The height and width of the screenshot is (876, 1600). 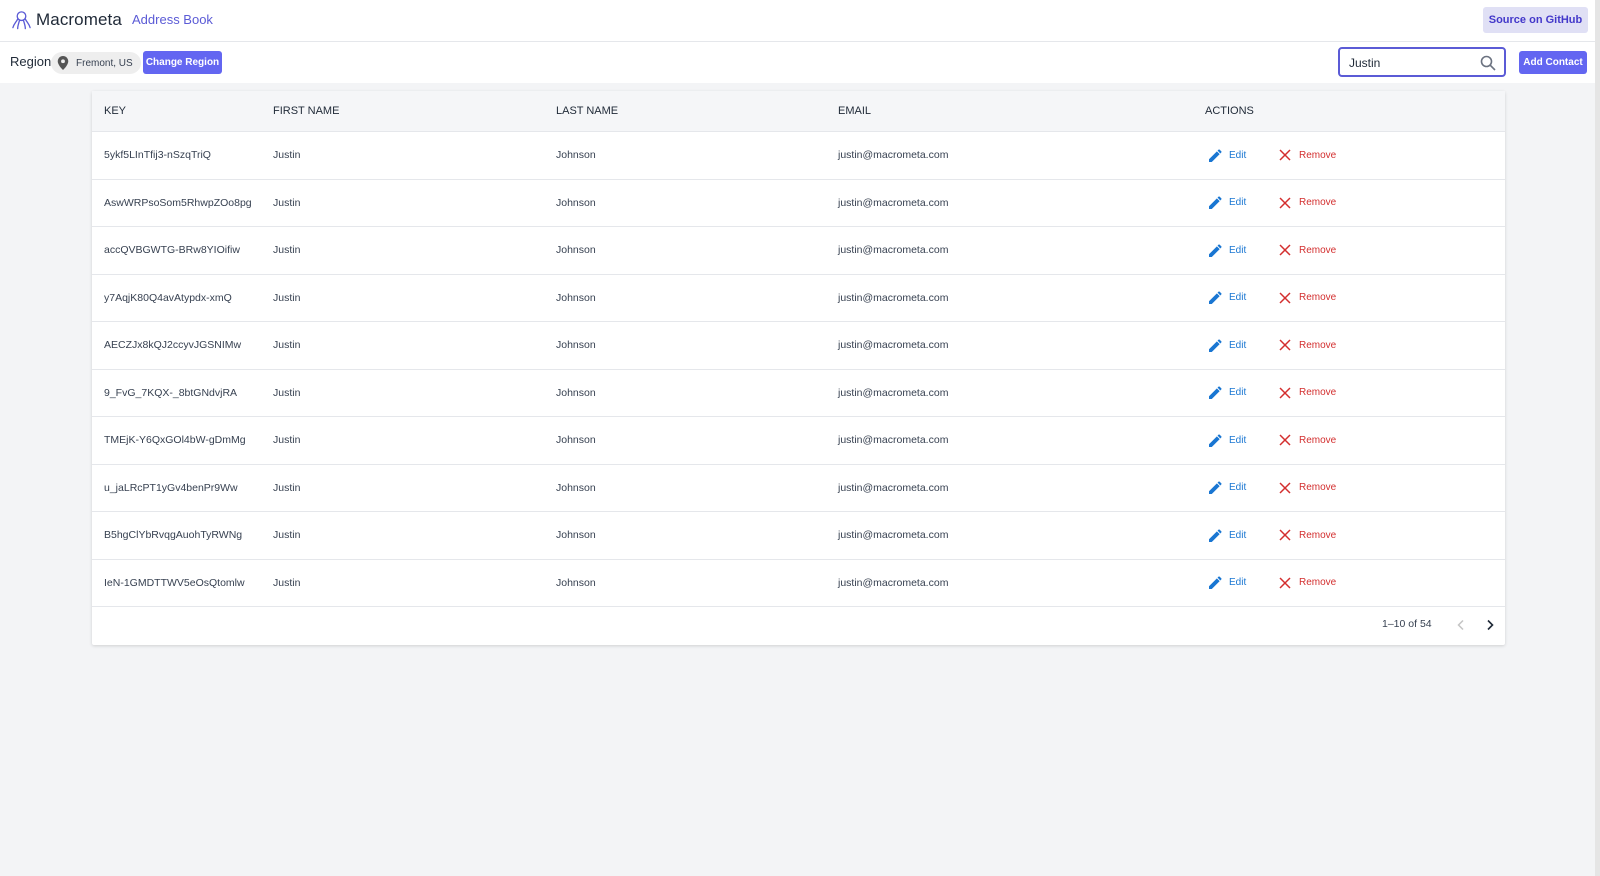 What do you see at coordinates (1414, 63) in the screenshot?
I see `search-input` at bounding box center [1414, 63].